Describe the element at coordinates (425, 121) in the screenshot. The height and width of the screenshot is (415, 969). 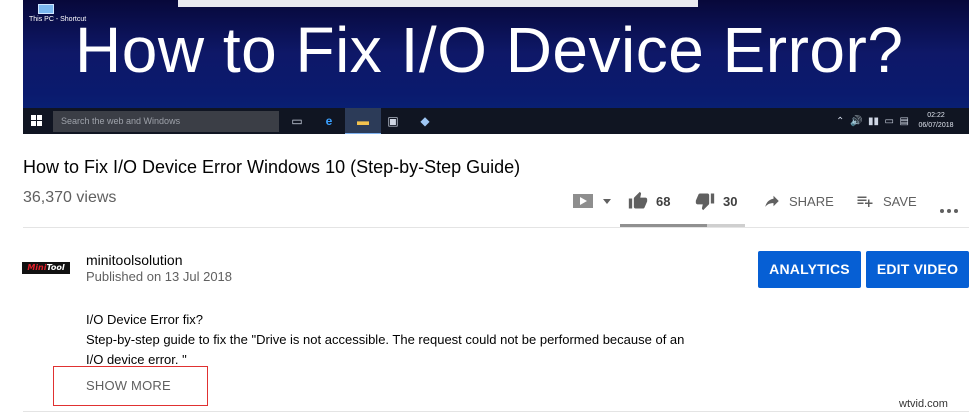
I see `app-shortcut-icon: ◆` at that location.